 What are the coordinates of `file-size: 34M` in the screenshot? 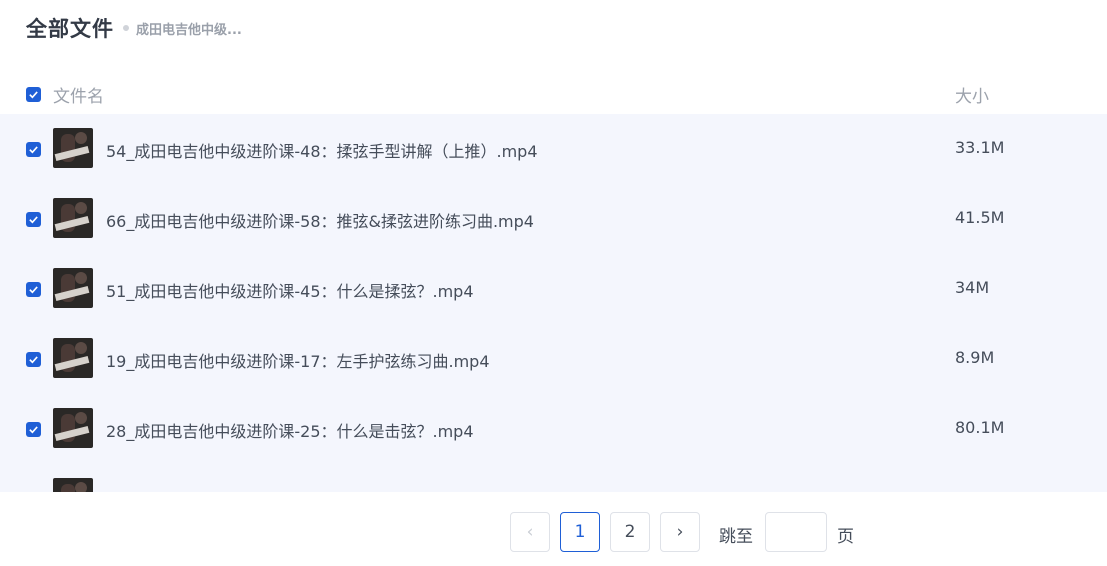 It's located at (972, 287).